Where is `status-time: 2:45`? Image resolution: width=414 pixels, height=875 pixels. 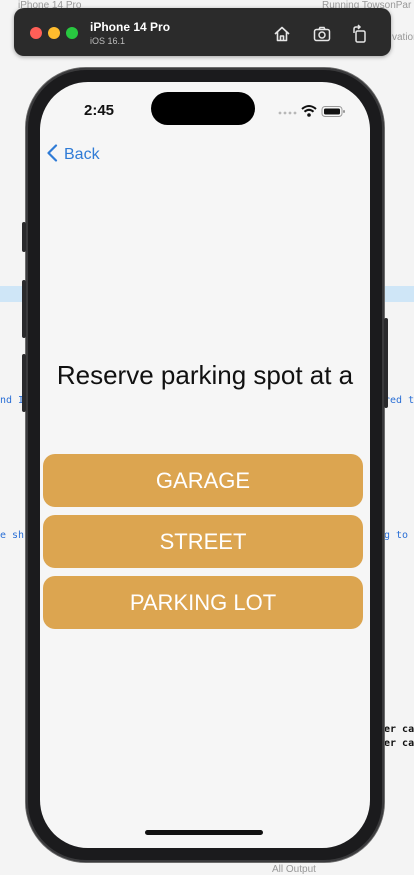 status-time: 2:45 is located at coordinates (99, 110).